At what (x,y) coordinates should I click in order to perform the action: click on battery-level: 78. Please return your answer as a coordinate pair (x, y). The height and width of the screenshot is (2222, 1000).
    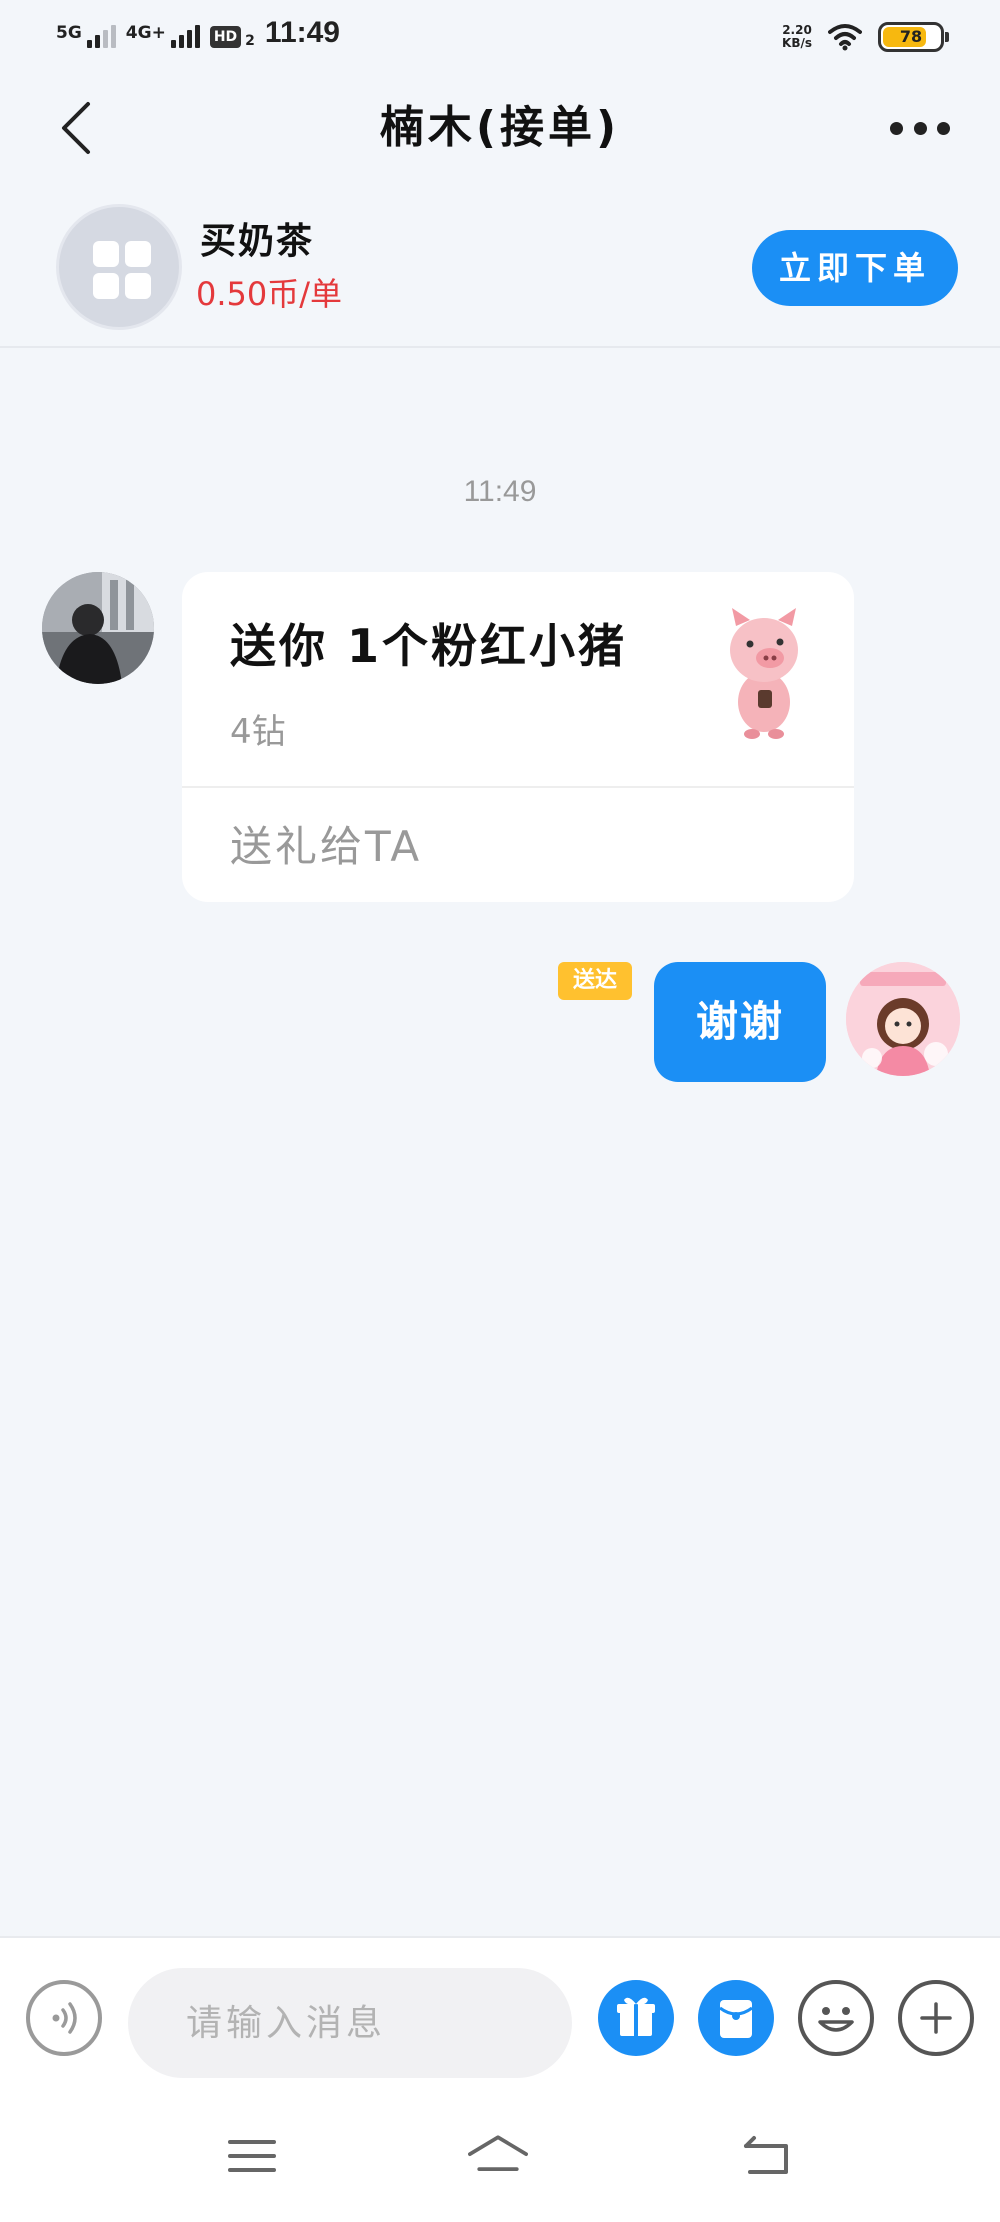
    Looking at the image, I should click on (911, 36).